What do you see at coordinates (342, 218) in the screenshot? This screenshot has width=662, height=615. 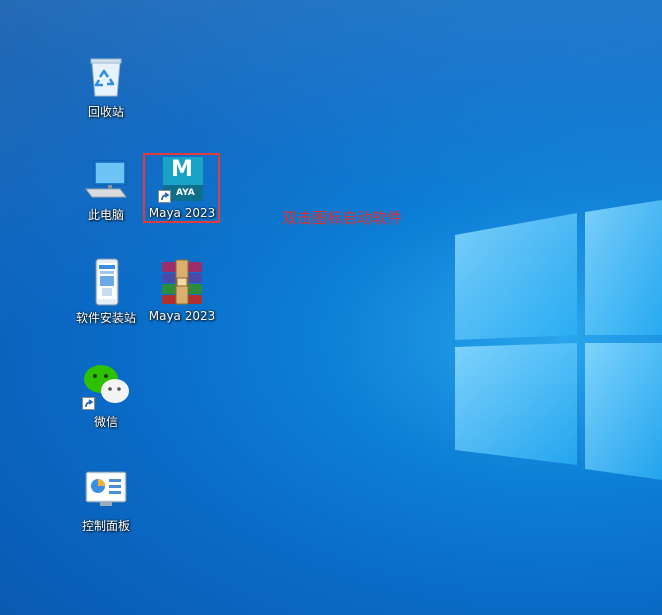 I see `instruction-annotation: 双击图标启动软件` at bounding box center [342, 218].